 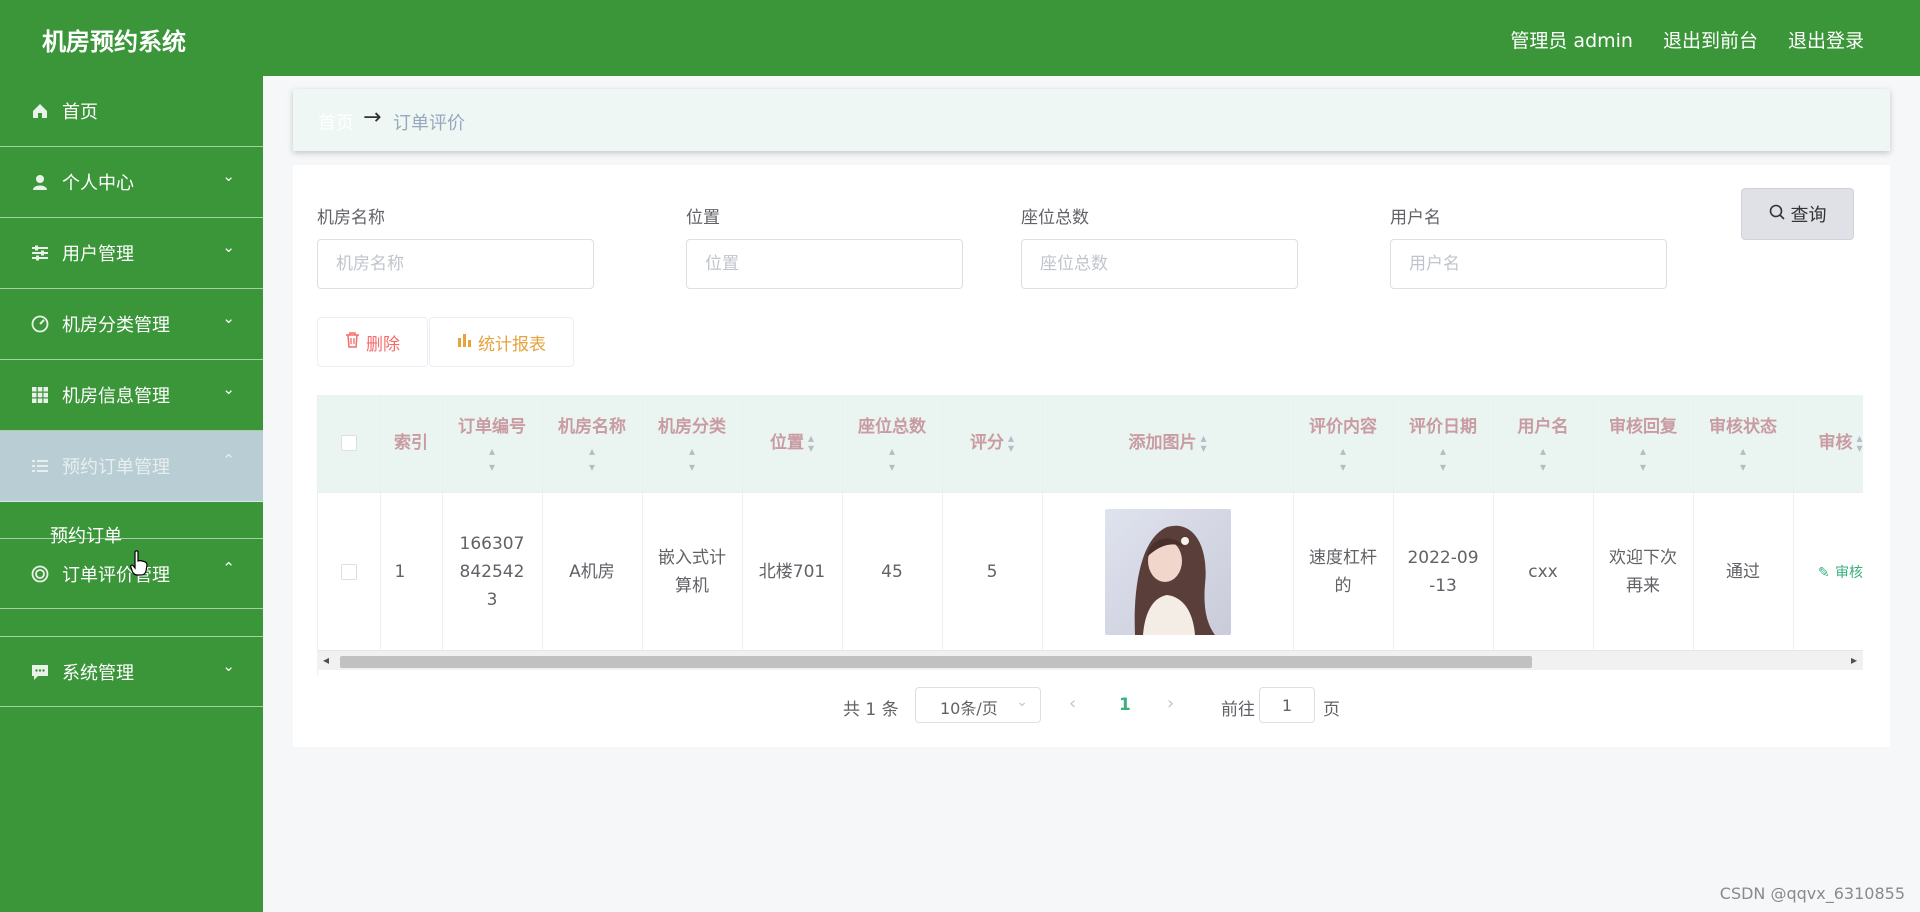 What do you see at coordinates (40, 575) in the screenshot?
I see `target-icon` at bounding box center [40, 575].